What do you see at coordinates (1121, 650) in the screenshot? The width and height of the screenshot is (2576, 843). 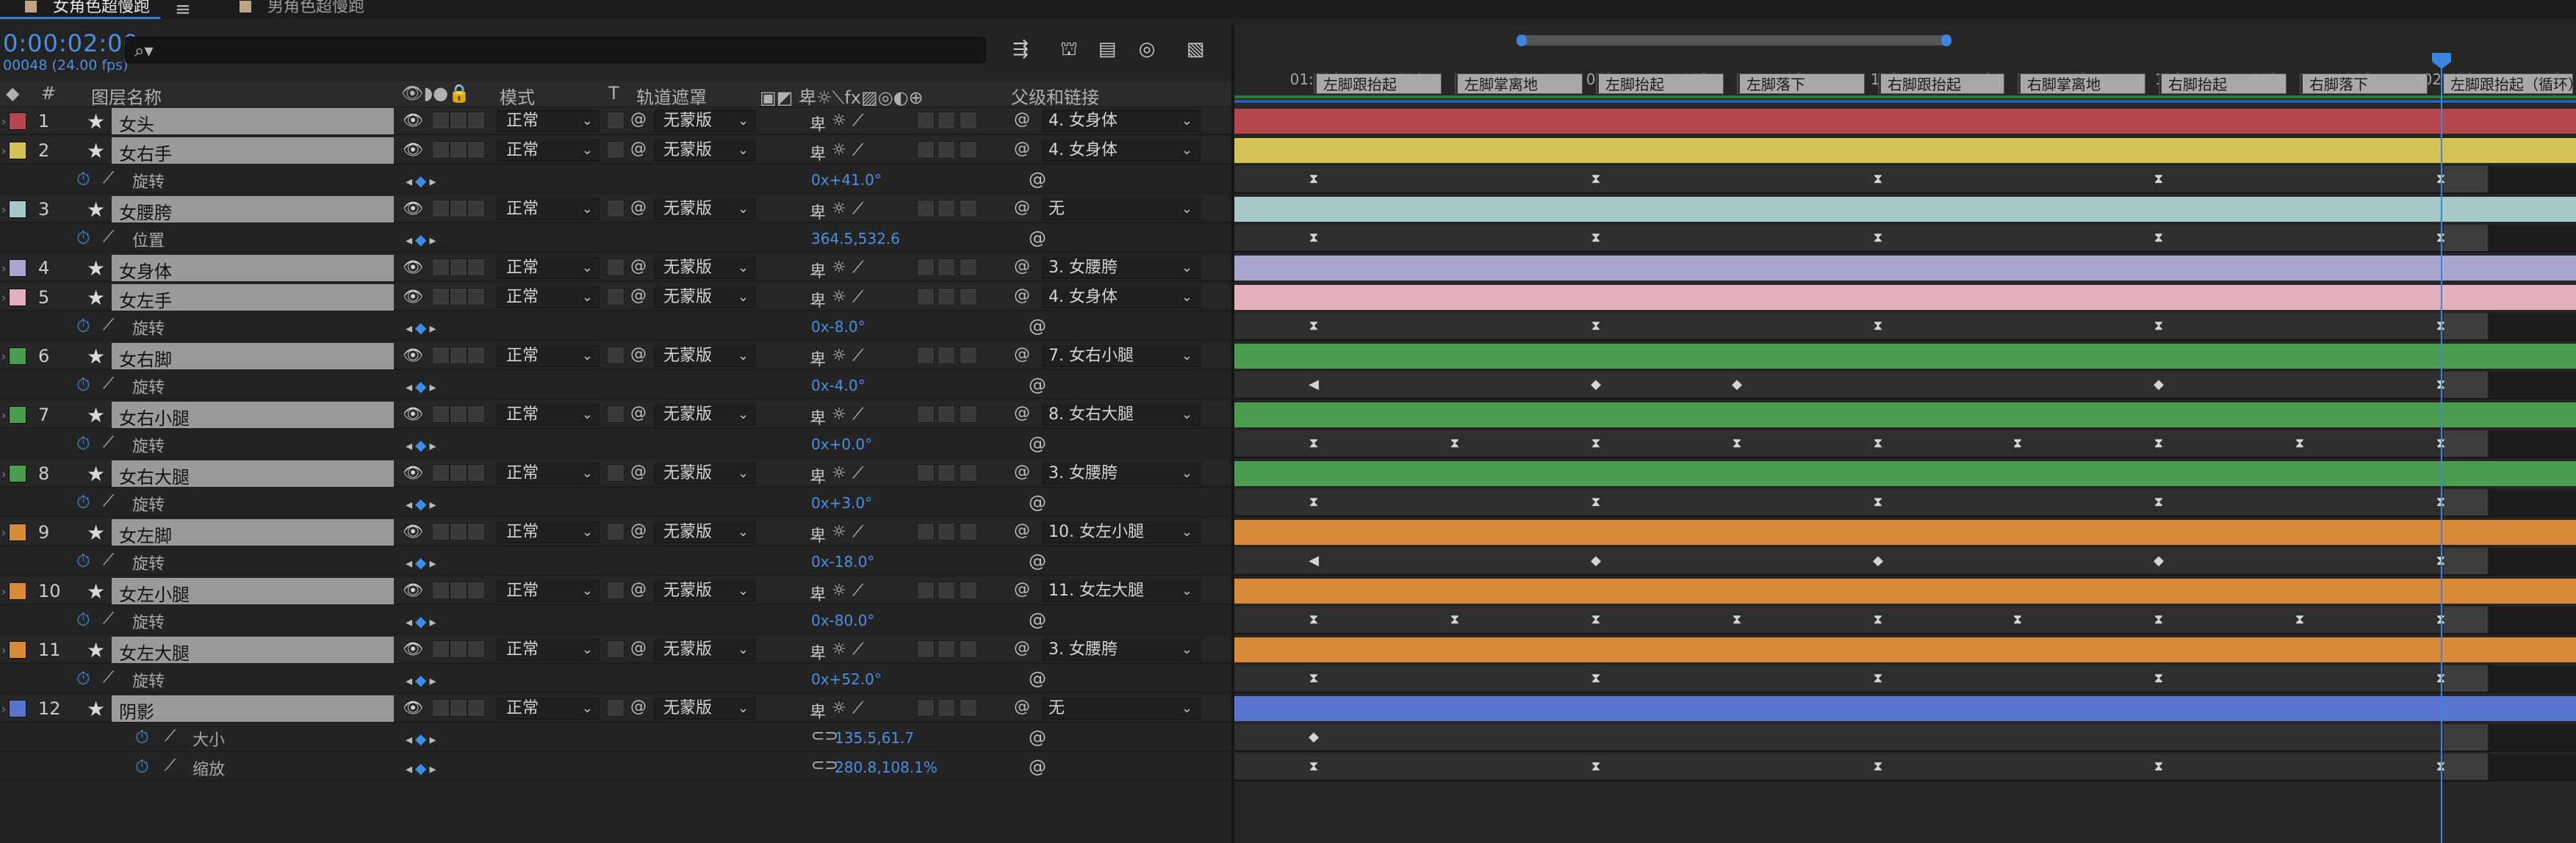 I see `parent-dropdown: 3. 女腰胯 ⌄` at bounding box center [1121, 650].